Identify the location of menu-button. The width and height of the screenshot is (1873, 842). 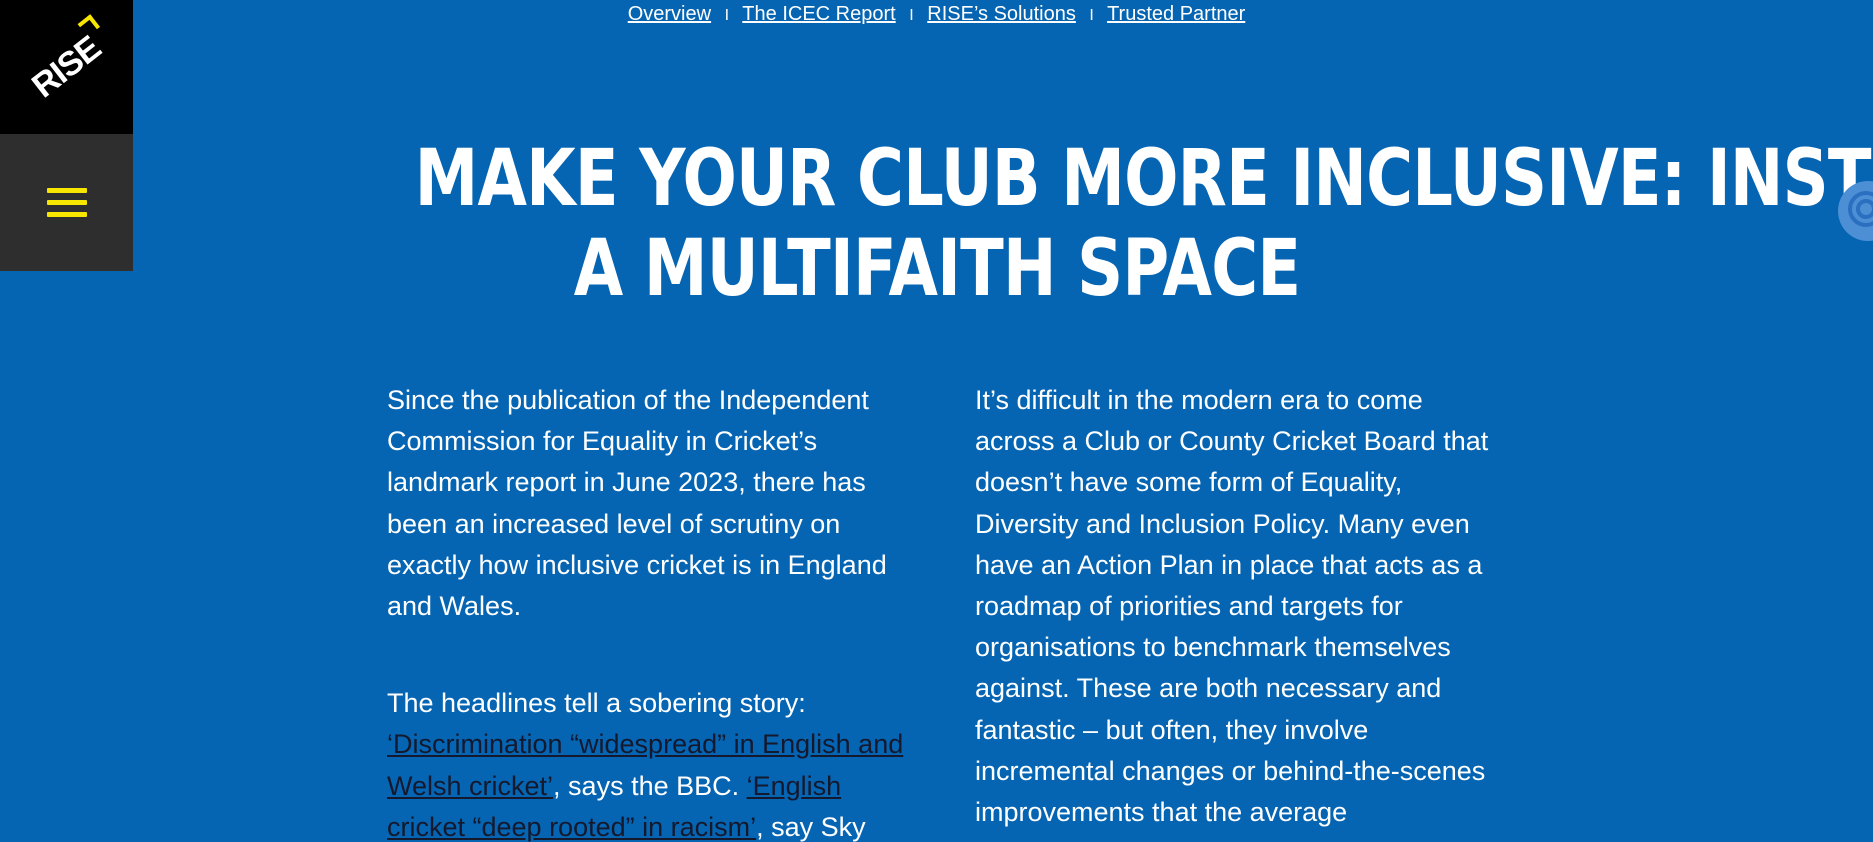
(66, 202).